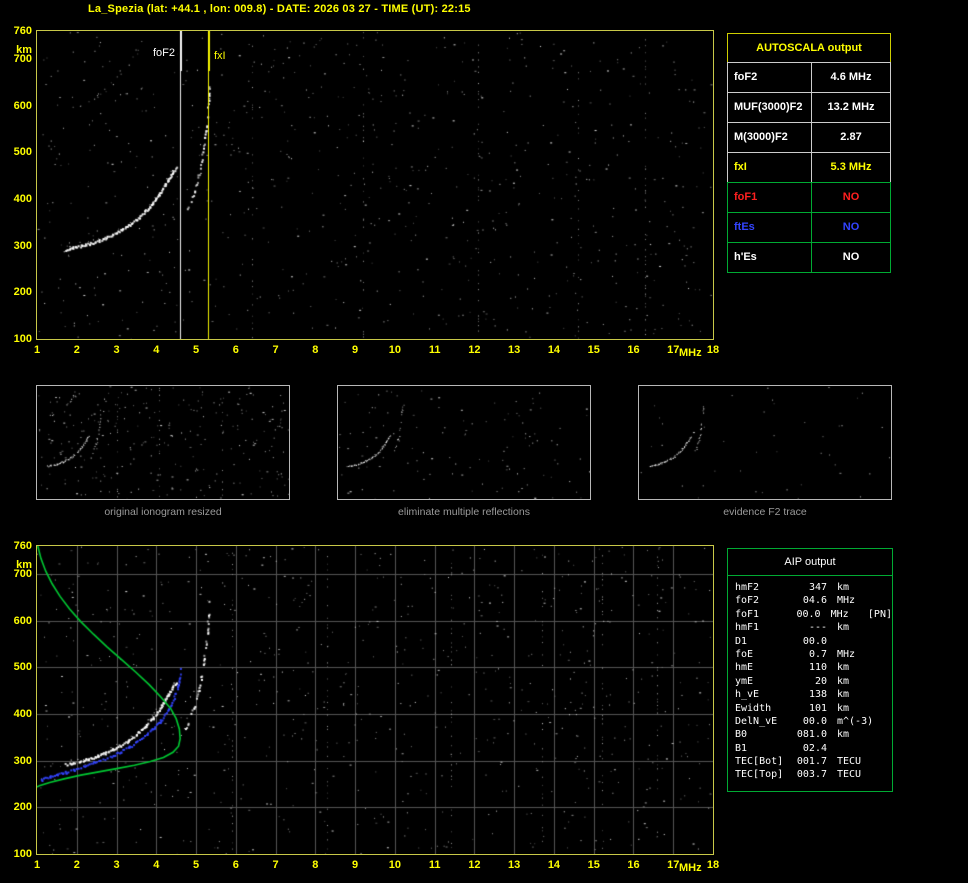  Describe the element at coordinates (315, 350) in the screenshot. I see `x-tick-label: 8` at that location.